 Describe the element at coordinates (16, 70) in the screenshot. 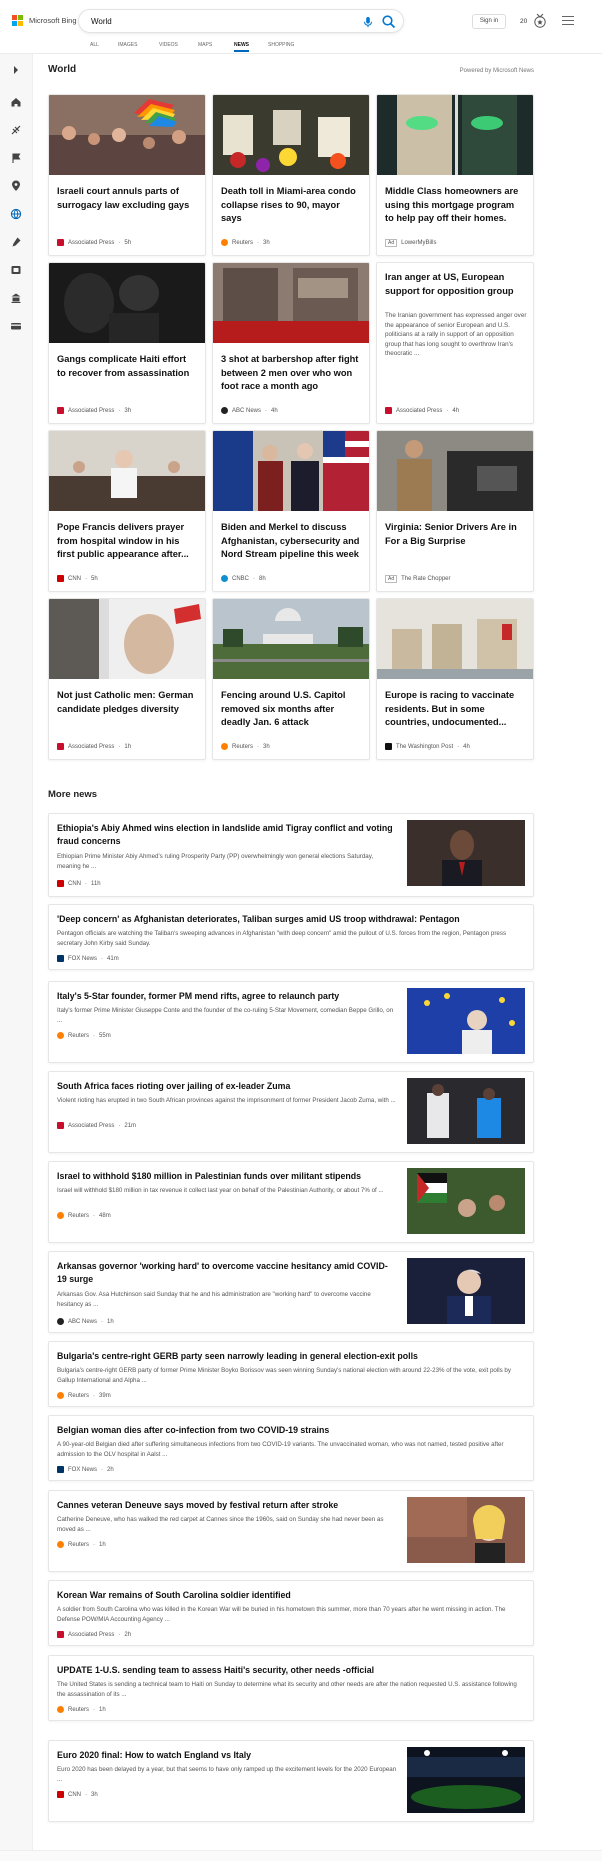

I see `expand-icon` at that location.